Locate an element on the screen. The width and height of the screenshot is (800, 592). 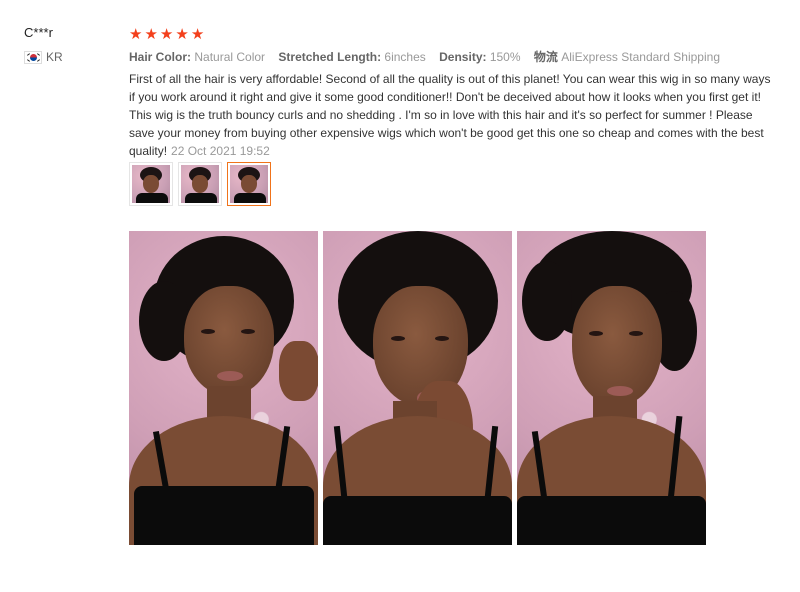
photo-thumbnails is located at coordinates (200, 184).